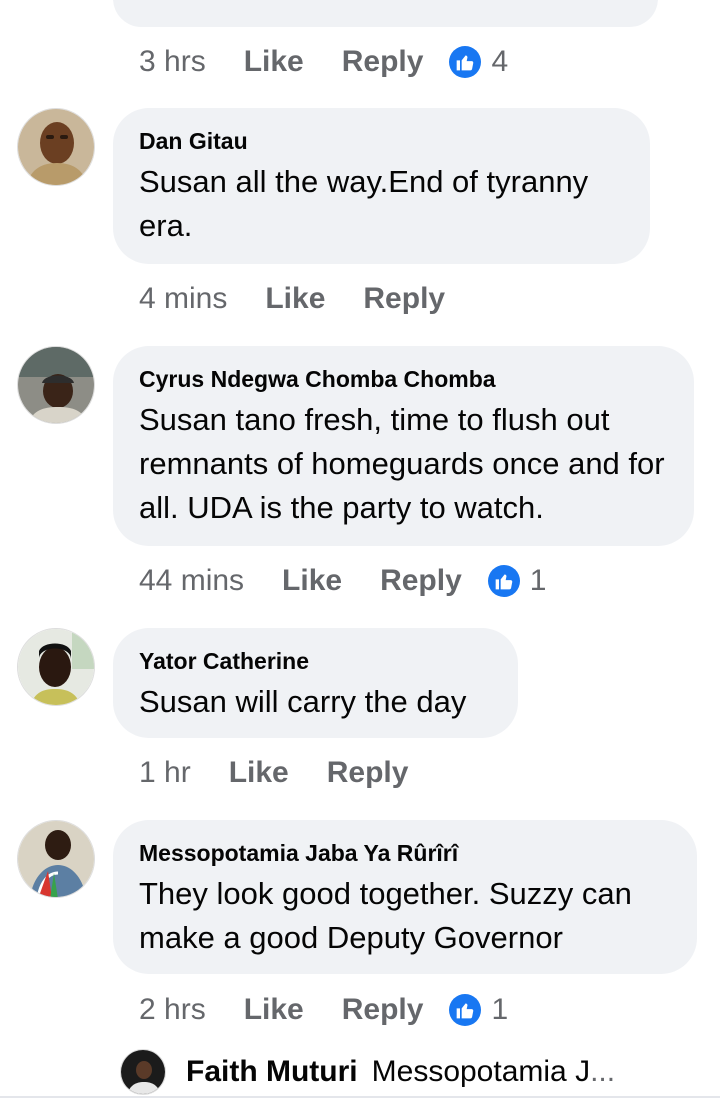 The height and width of the screenshot is (1102, 720). Describe the element at coordinates (172, 62) in the screenshot. I see `comment-time: 3 hrs` at that location.